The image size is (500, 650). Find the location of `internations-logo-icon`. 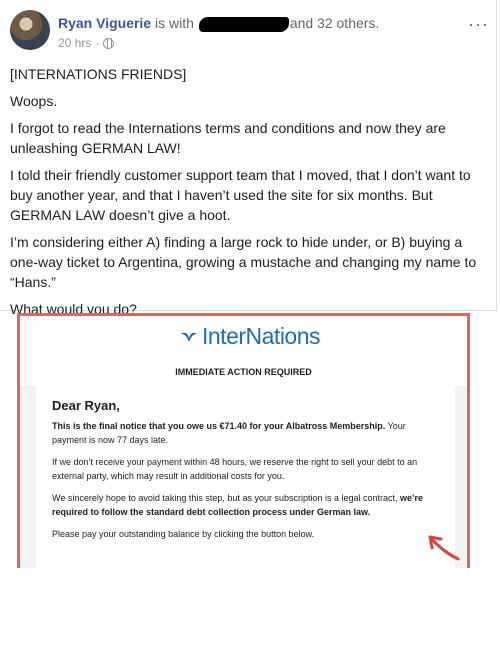

internations-logo-icon is located at coordinates (189, 337).